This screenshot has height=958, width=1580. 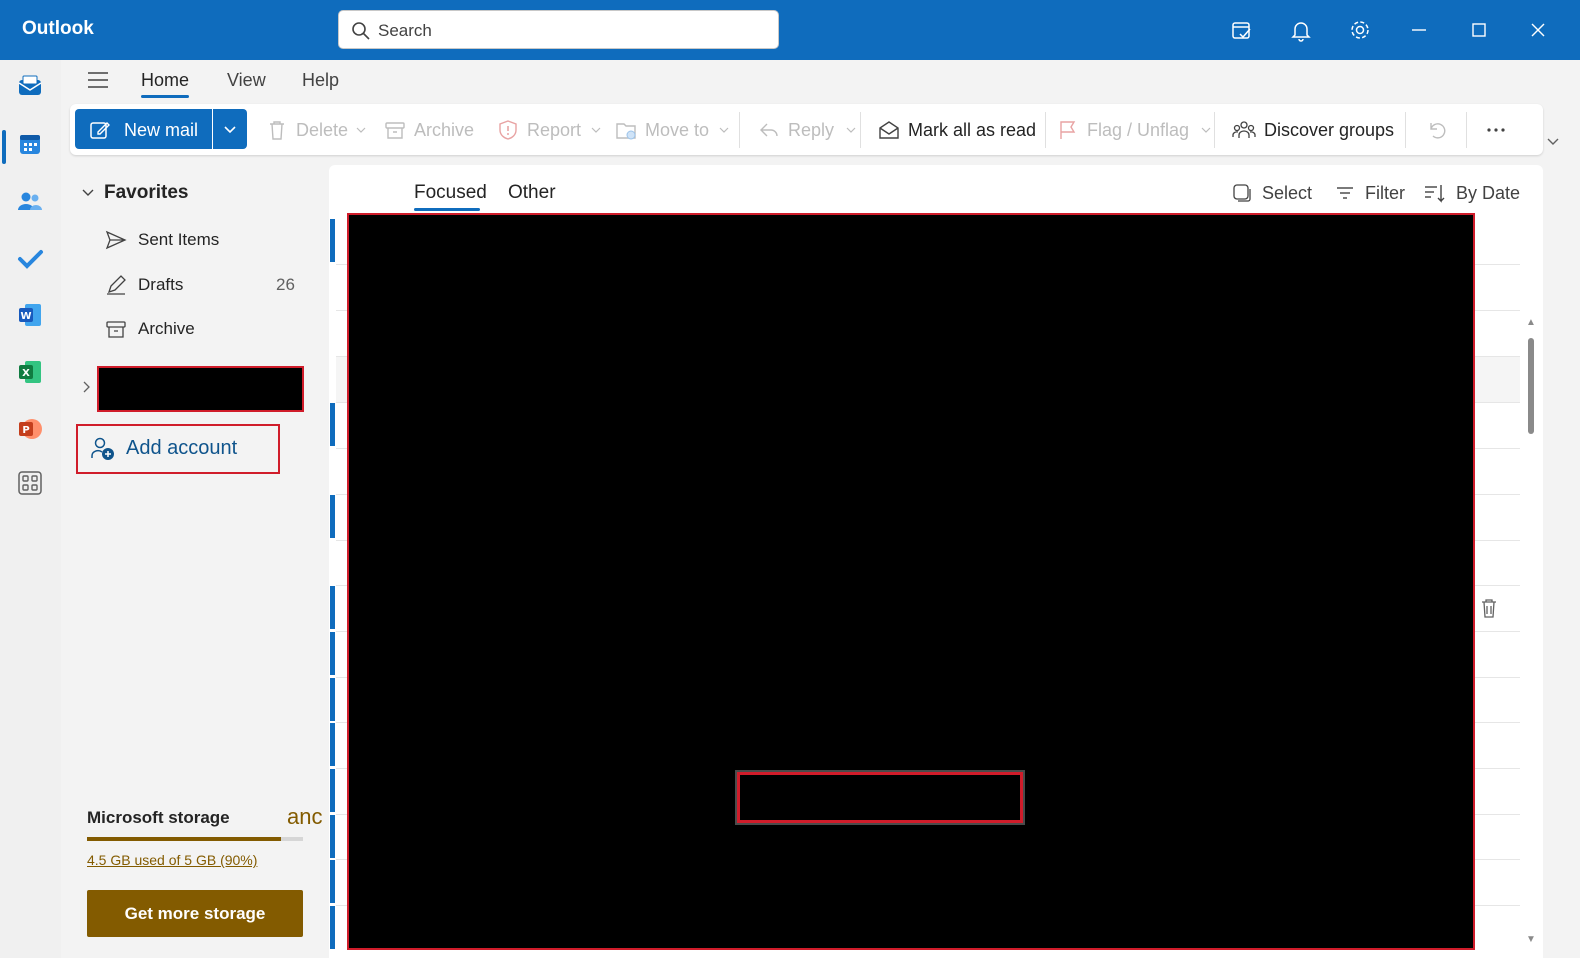 What do you see at coordinates (1471, 193) in the screenshot?
I see `sort-button: By Date` at bounding box center [1471, 193].